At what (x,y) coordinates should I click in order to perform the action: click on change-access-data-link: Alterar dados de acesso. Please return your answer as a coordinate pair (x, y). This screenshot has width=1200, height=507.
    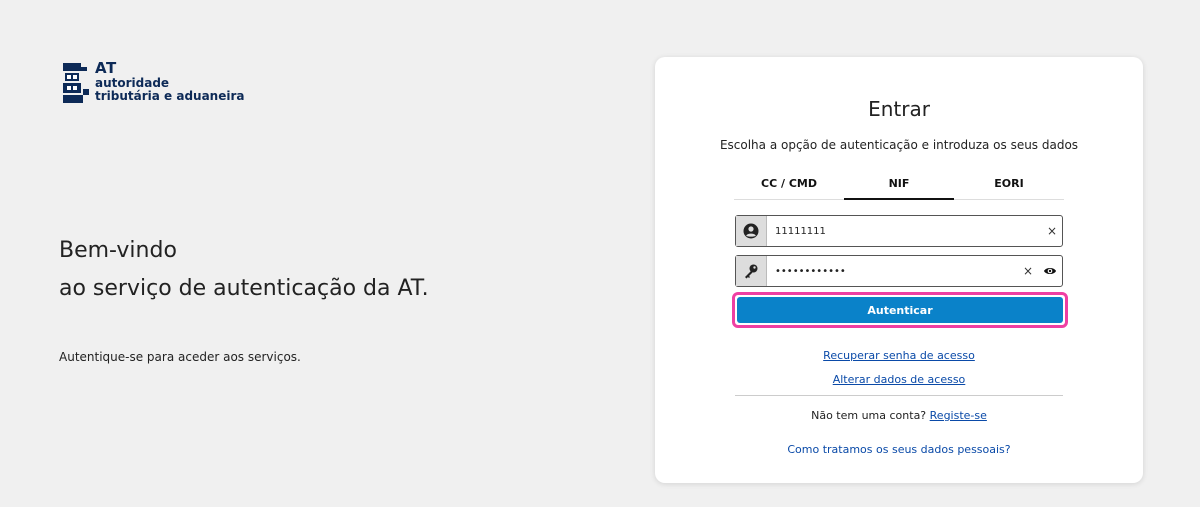
    Looking at the image, I should click on (899, 379).